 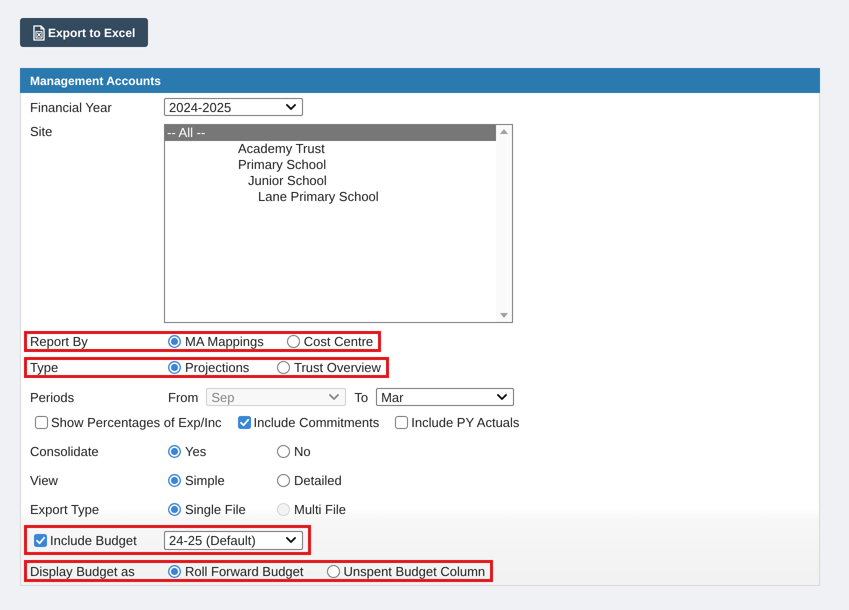 I want to click on option-label: Roll Forward Budget, so click(x=244, y=571).